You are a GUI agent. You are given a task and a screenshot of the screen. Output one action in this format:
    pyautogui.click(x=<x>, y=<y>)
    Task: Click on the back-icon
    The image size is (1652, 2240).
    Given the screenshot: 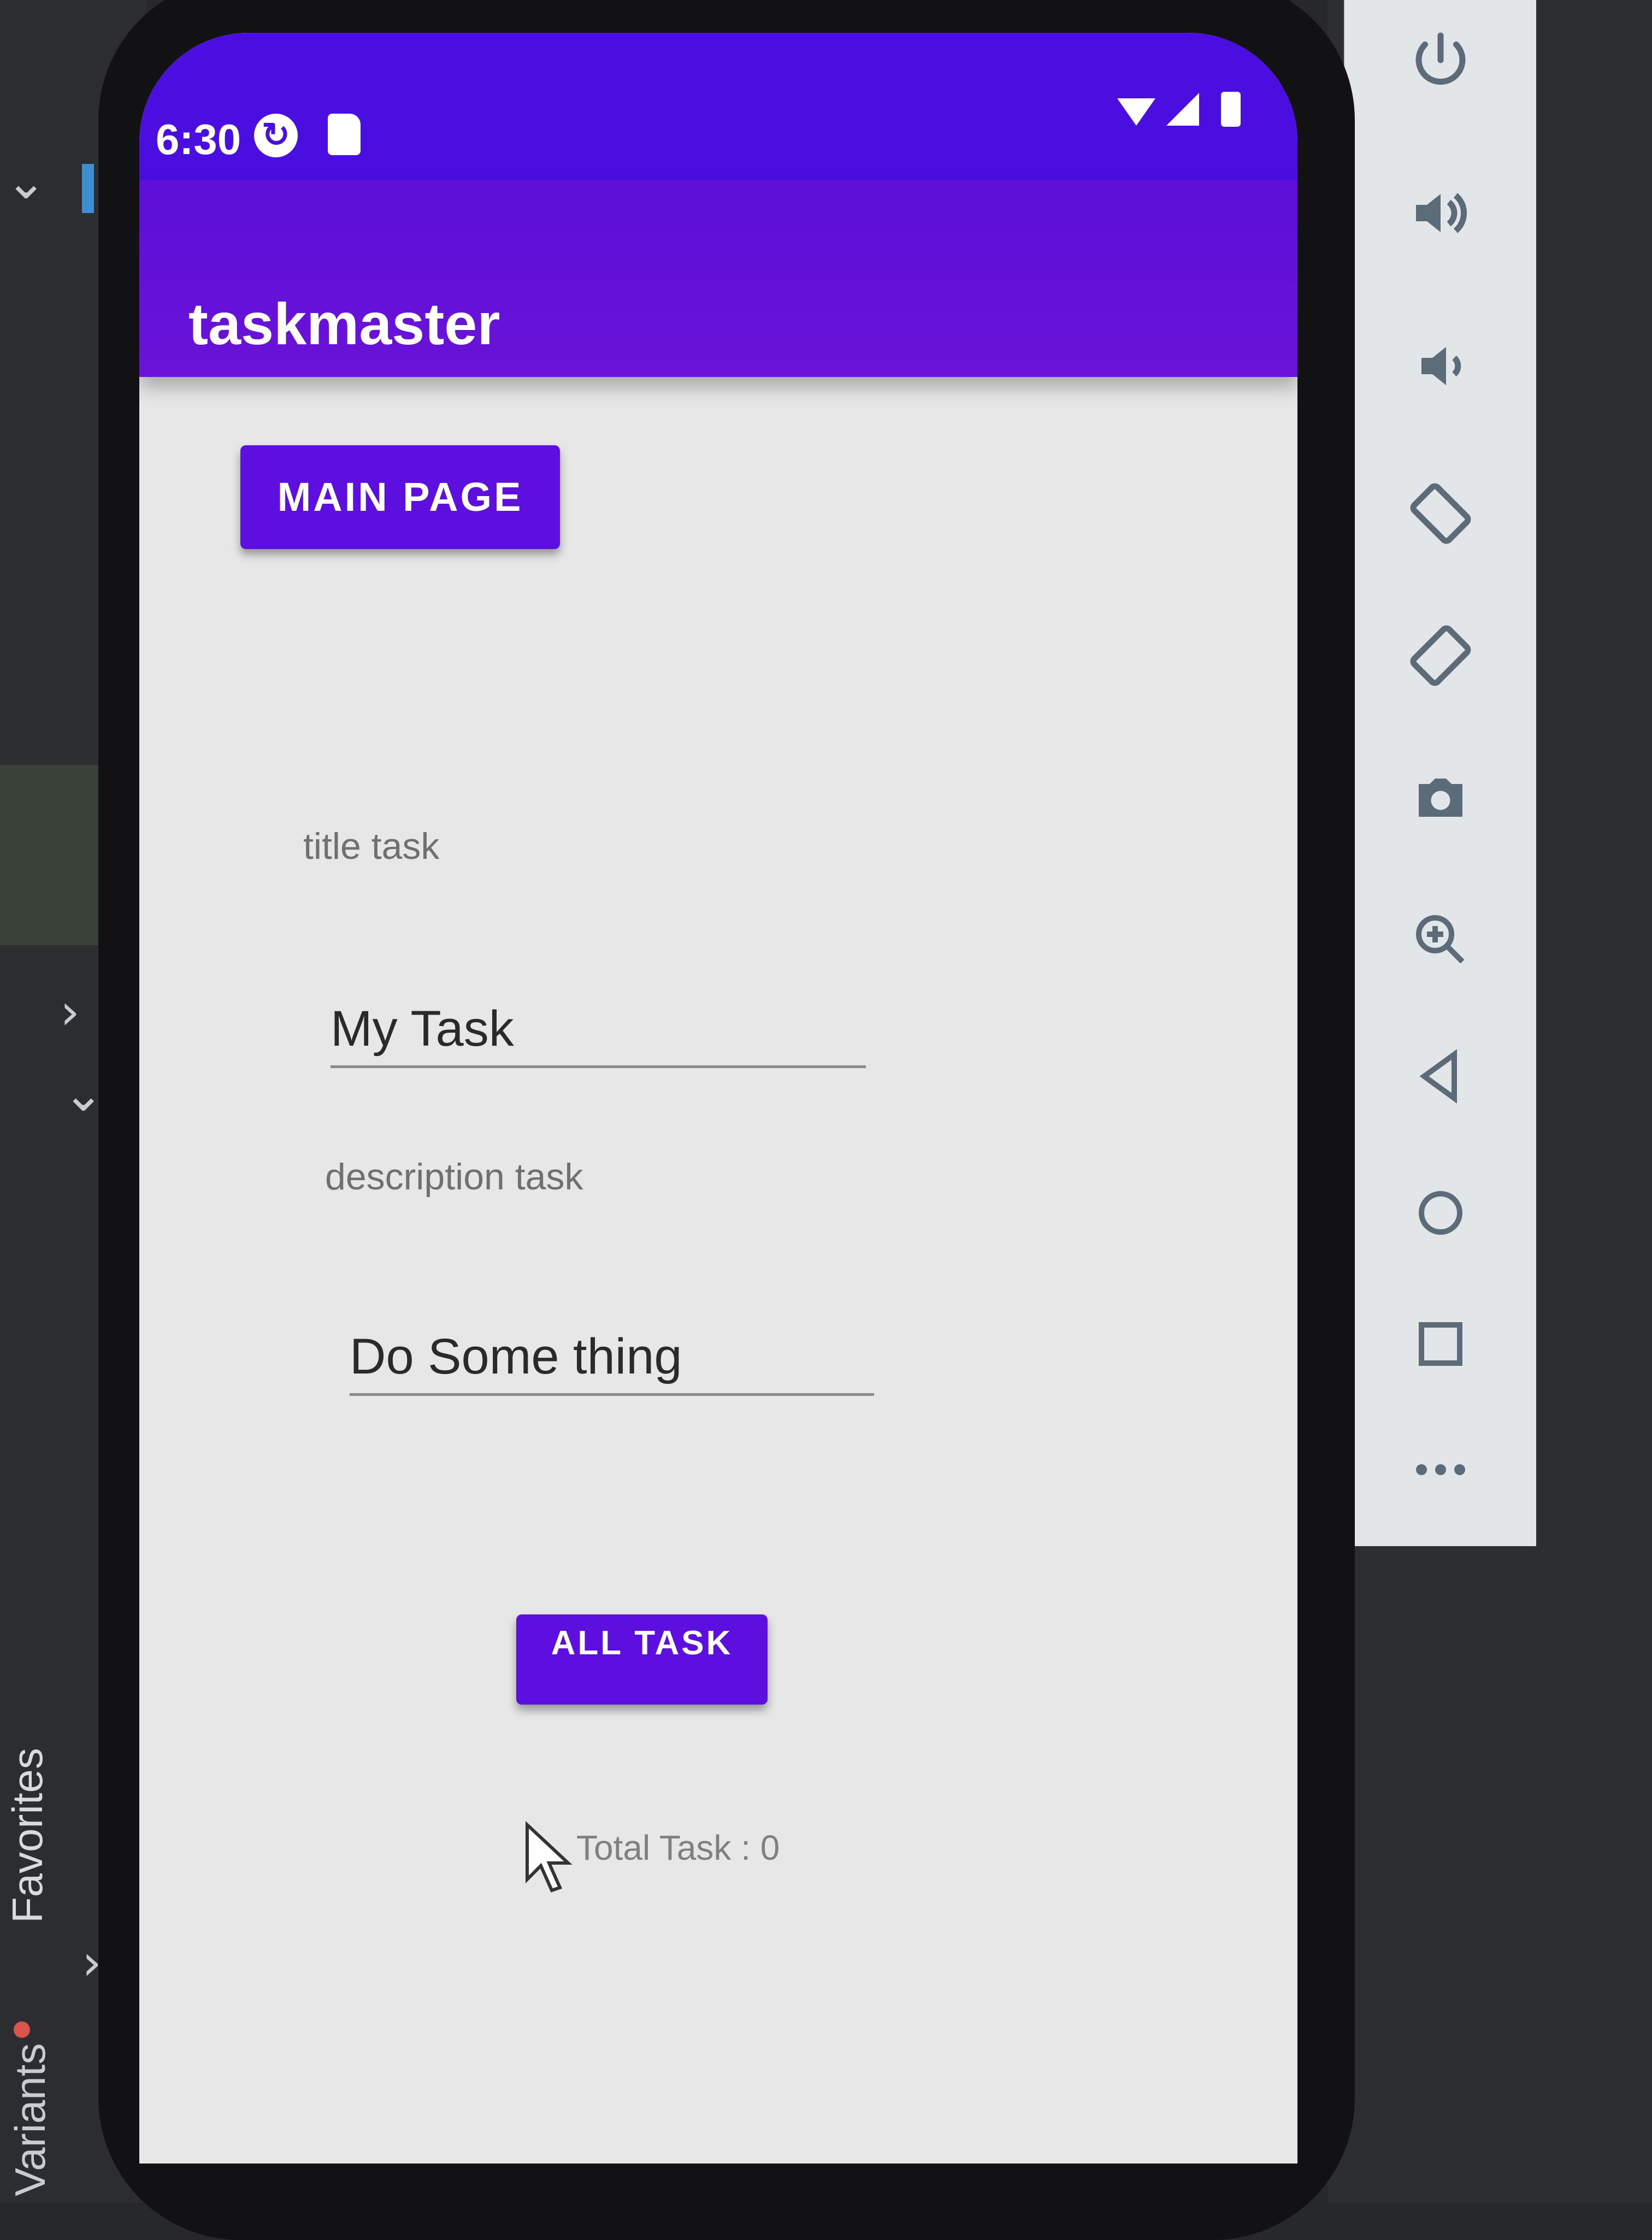 What is the action you would take?
    pyautogui.click(x=1440, y=1076)
    